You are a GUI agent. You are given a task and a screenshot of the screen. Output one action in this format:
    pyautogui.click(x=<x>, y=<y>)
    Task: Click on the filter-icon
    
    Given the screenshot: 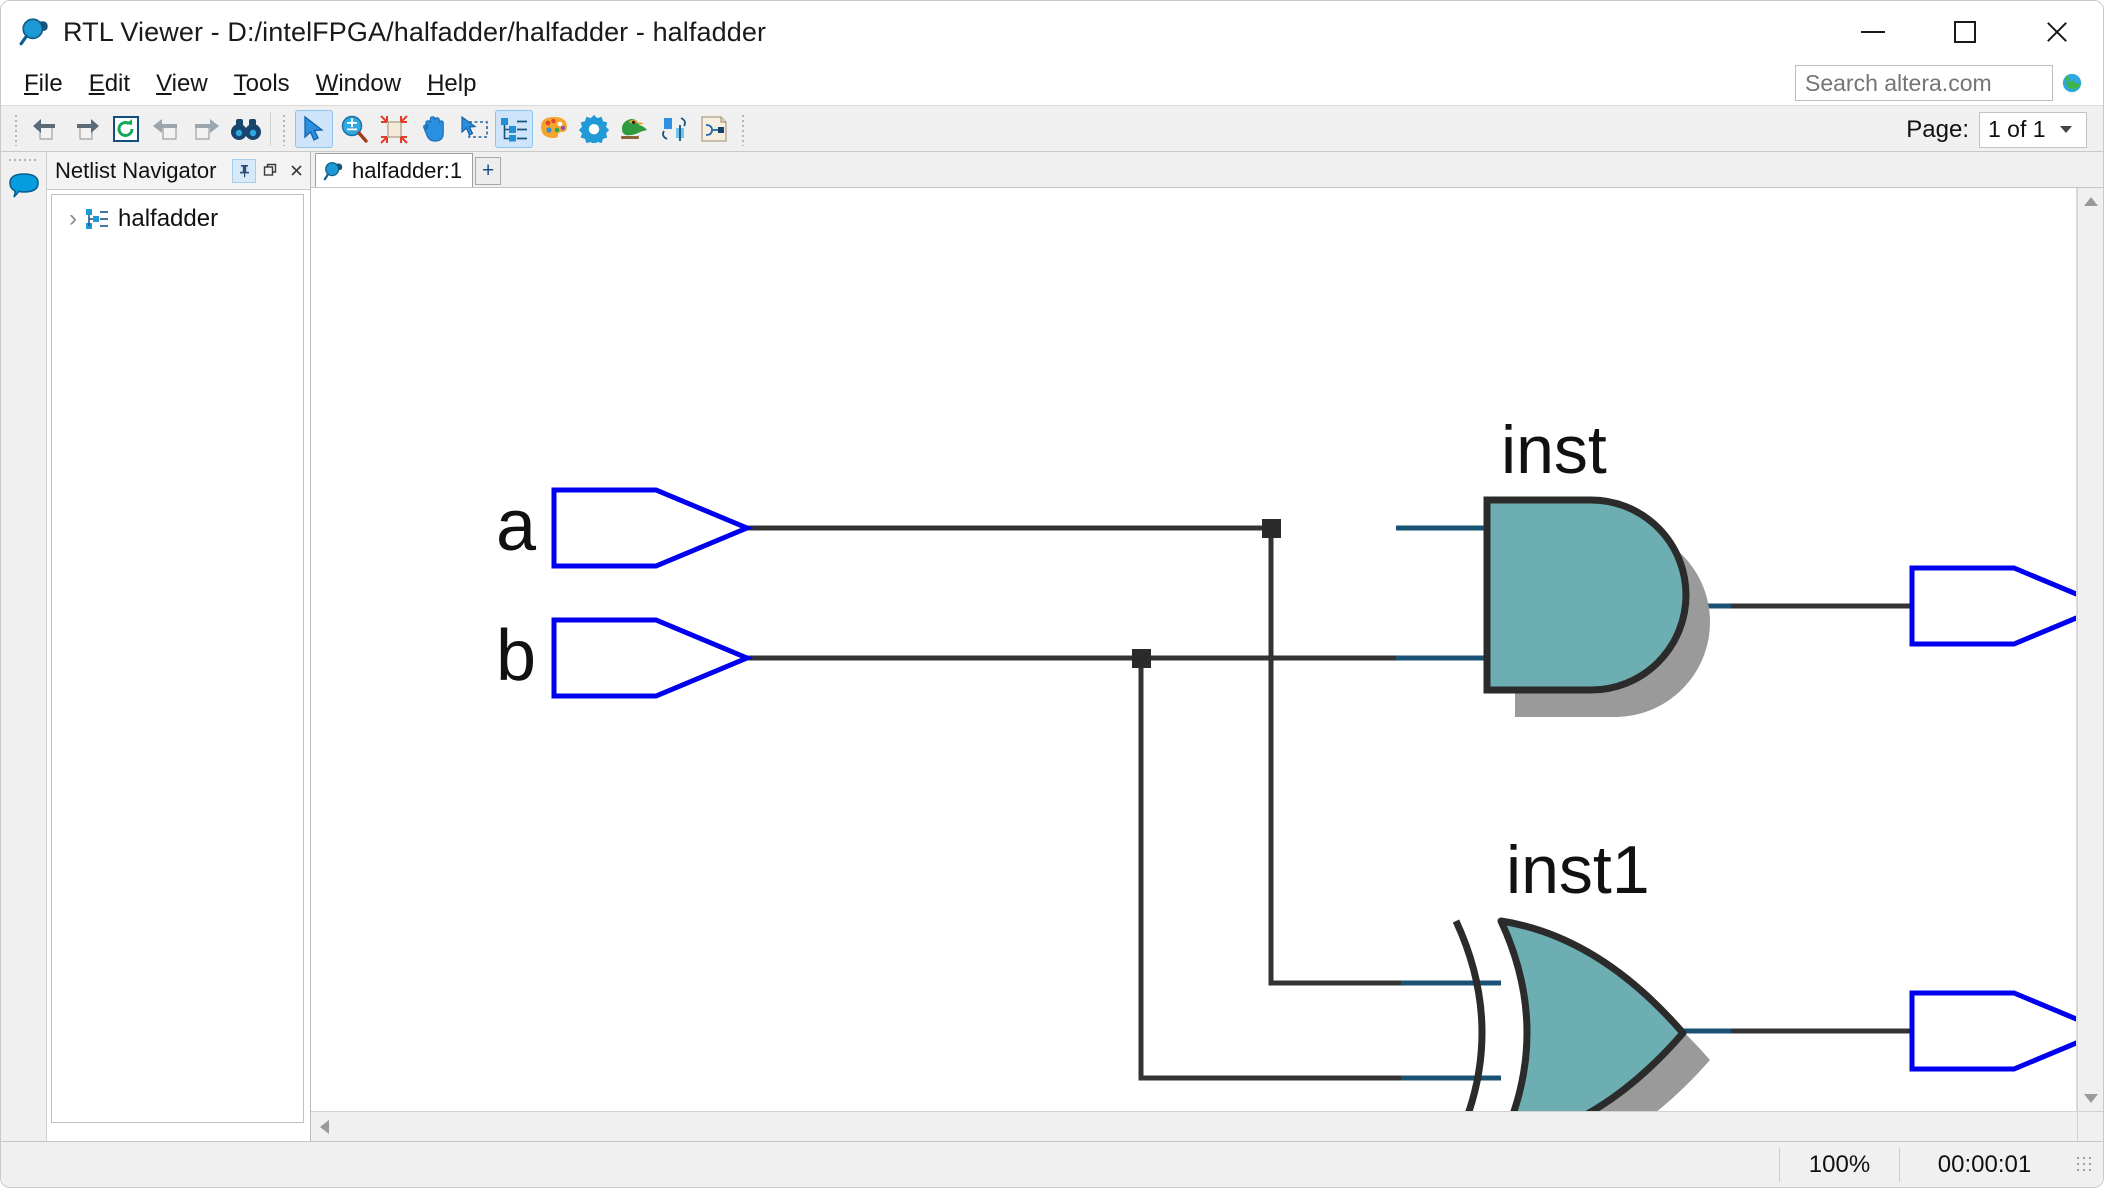 What is the action you would take?
    pyautogui.click(x=674, y=129)
    